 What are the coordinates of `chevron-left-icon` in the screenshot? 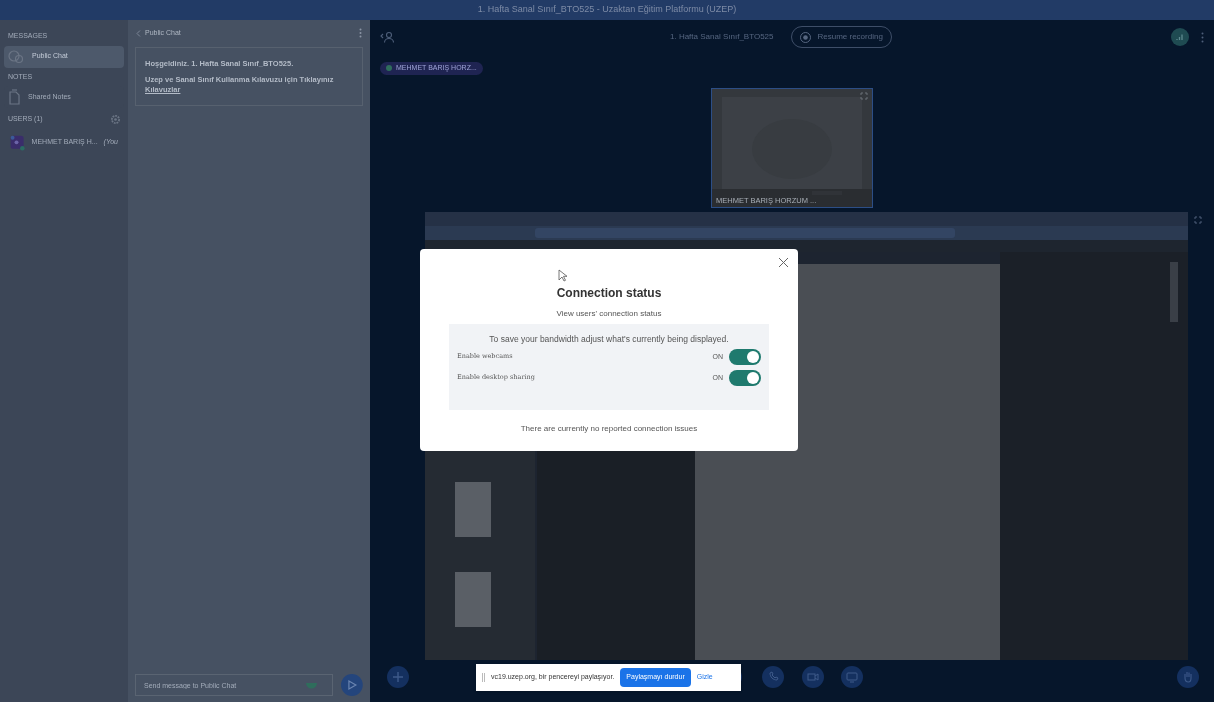 It's located at (138, 33).